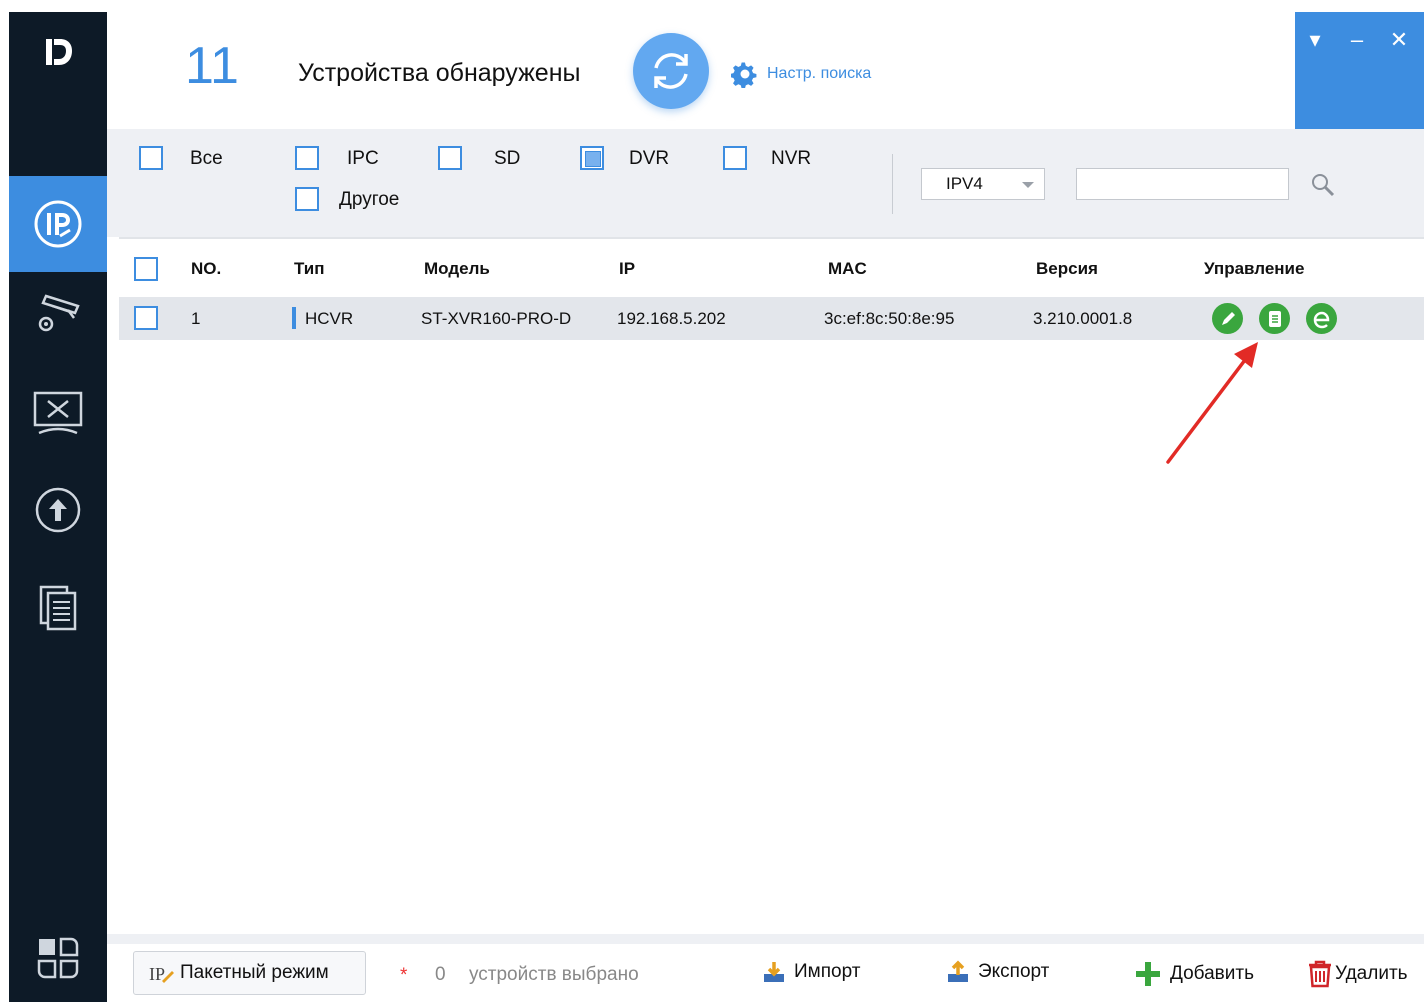 The width and height of the screenshot is (1424, 1002). I want to click on filter-other-label: Другое, so click(369, 199).